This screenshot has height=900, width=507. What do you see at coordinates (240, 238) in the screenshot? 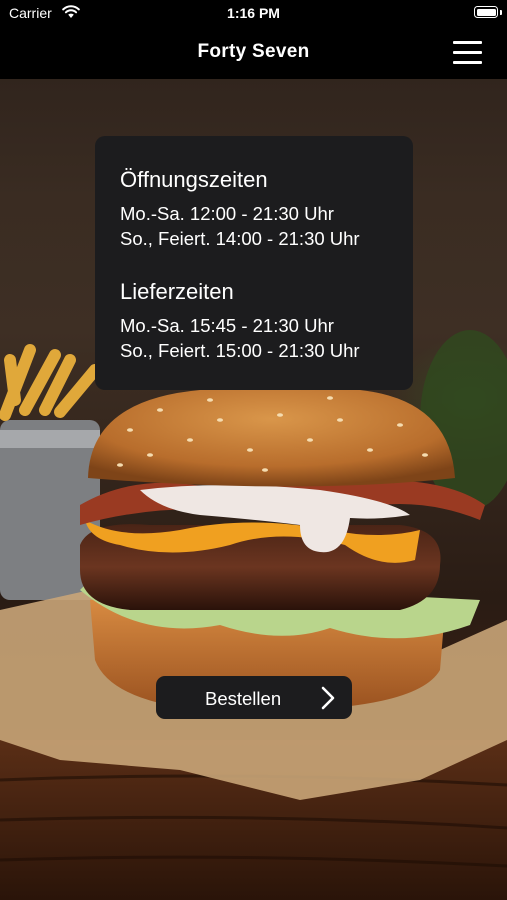
I see `opening-hours-line: So., Feiert. 14:00 - 21:30 Uhr` at bounding box center [240, 238].